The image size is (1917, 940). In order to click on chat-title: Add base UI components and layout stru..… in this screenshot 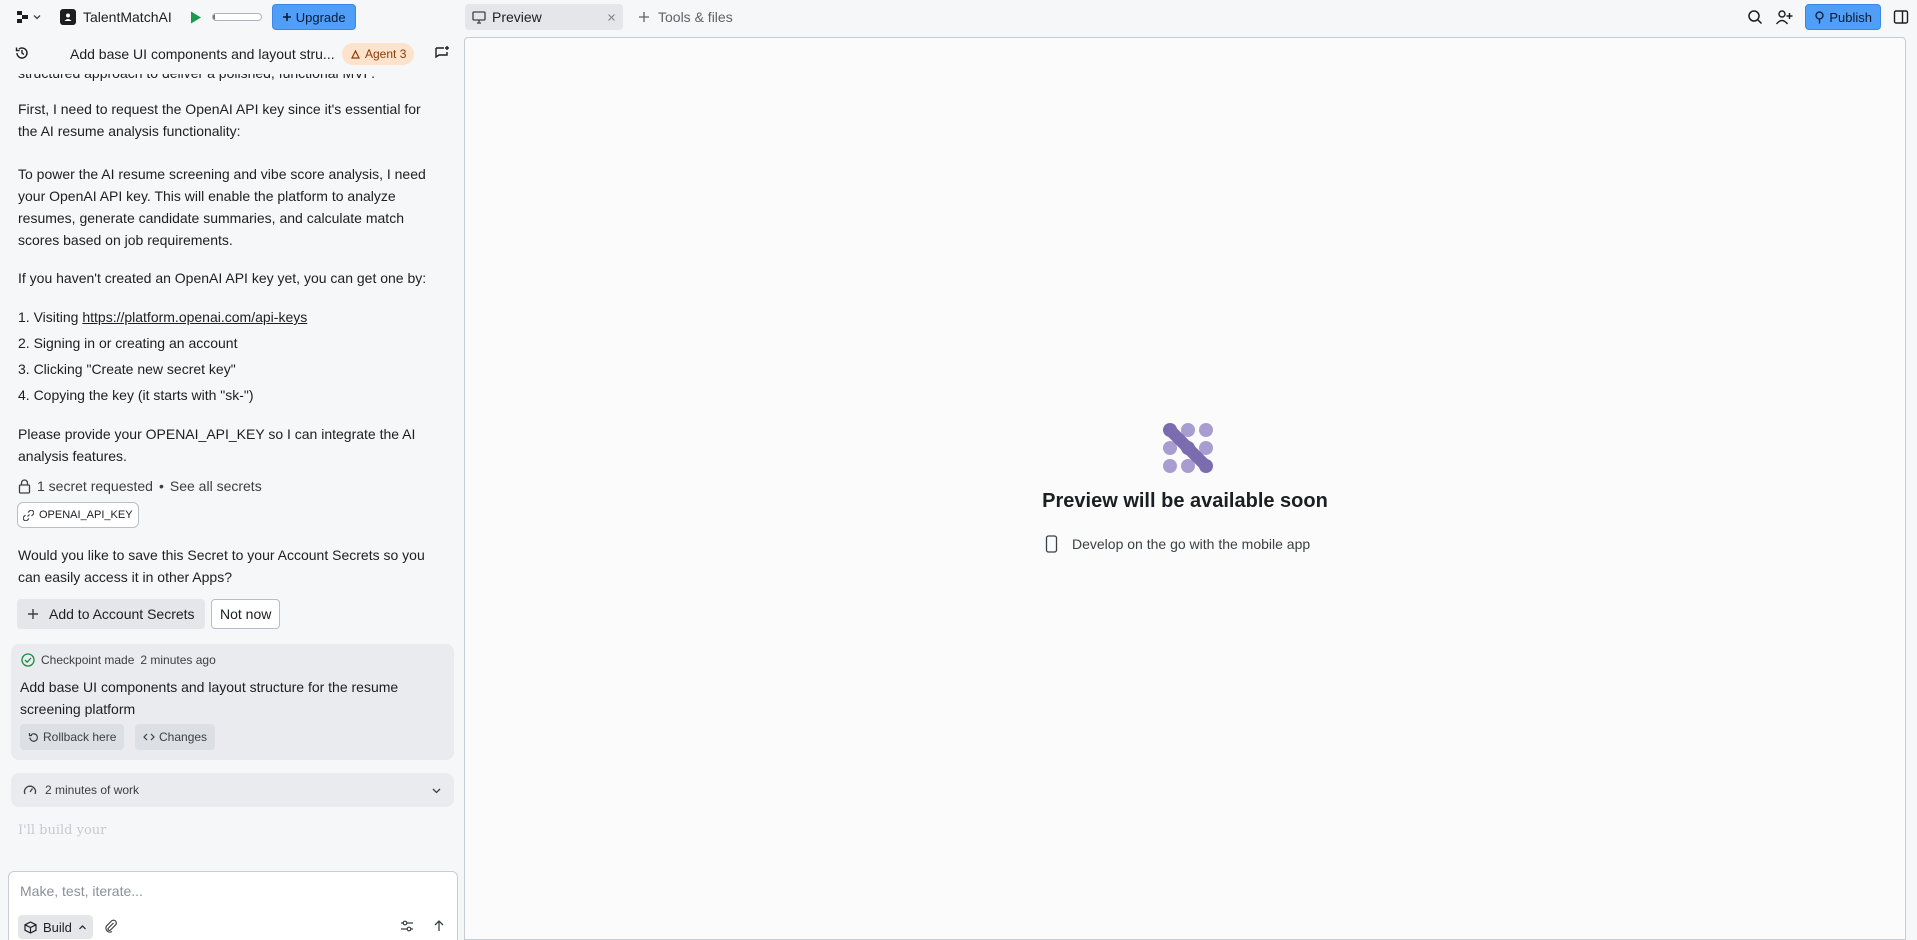, I will do `click(202, 54)`.